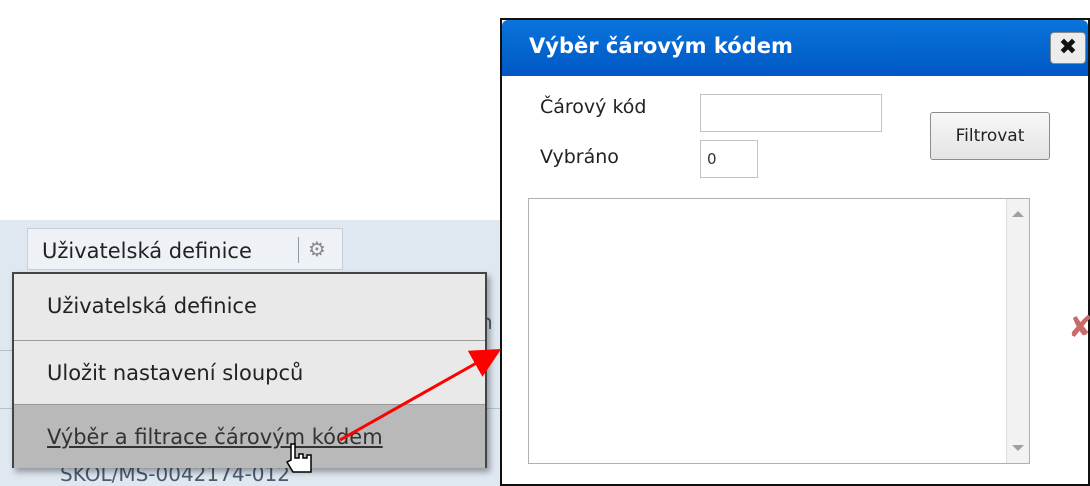 The width and height of the screenshot is (1090, 486). I want to click on dialog-title-bar: Výběr čárovým kódem ✖, so click(795, 48).